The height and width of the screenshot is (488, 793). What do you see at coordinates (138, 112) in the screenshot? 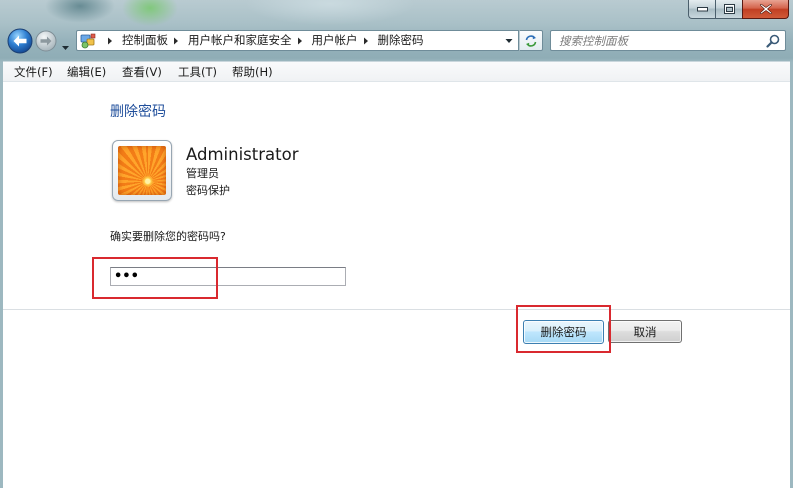
I see `page-title: 删除密码` at bounding box center [138, 112].